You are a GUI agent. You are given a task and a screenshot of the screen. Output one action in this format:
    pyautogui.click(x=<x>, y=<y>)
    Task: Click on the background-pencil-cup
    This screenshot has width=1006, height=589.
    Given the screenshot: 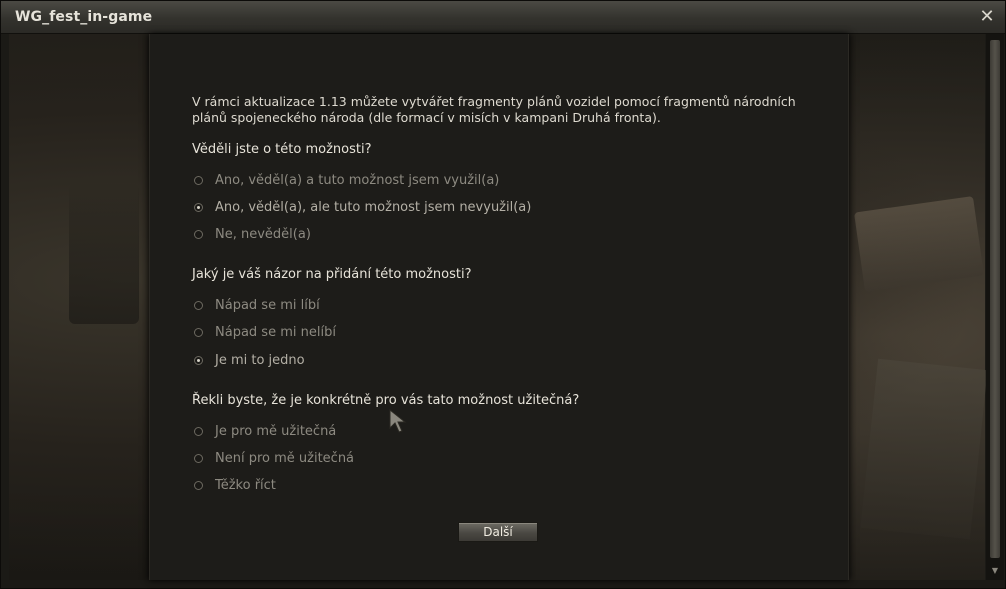 What is the action you would take?
    pyautogui.click(x=104, y=254)
    